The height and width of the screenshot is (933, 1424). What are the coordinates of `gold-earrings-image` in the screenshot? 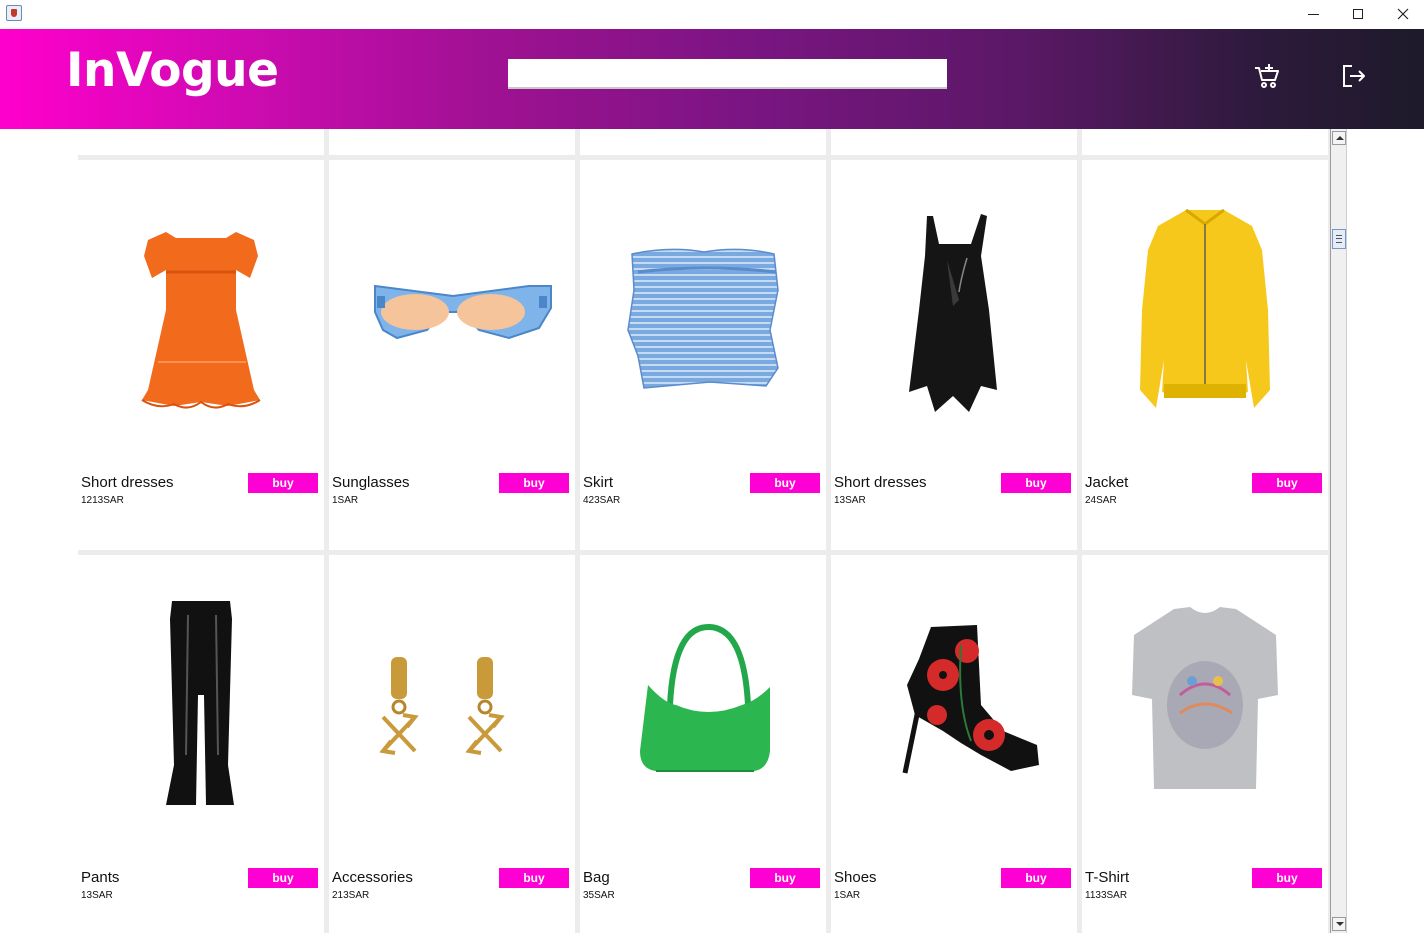 It's located at (442, 706).